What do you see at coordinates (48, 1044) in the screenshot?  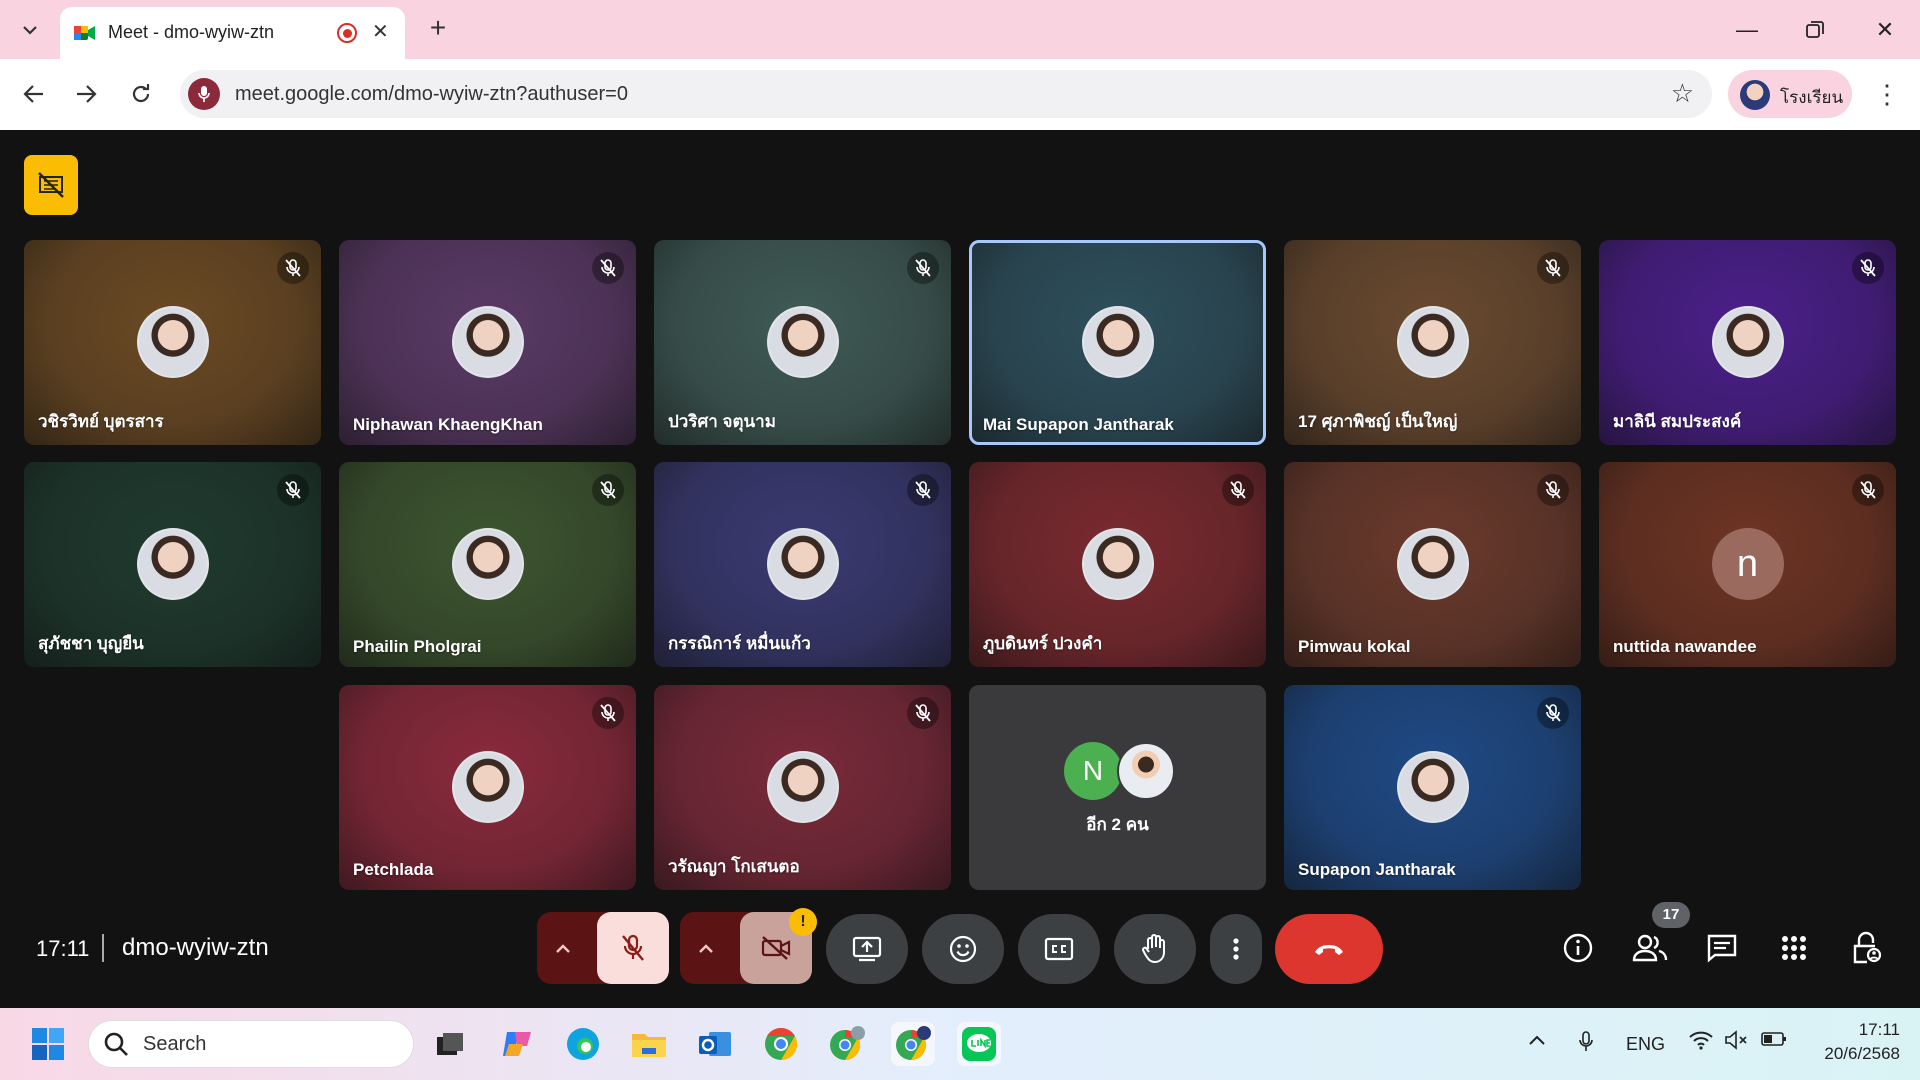 I see `windows-start-icon` at bounding box center [48, 1044].